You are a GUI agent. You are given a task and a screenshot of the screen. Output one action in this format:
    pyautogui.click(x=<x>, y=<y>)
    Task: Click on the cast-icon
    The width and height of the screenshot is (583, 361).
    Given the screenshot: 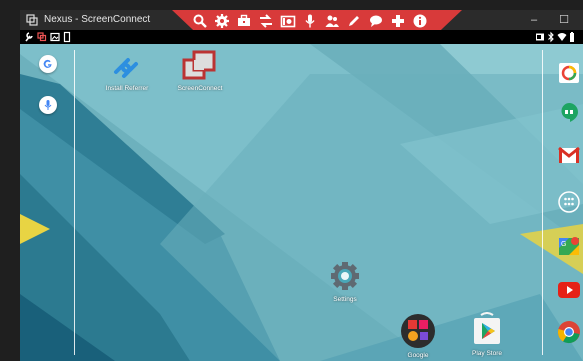 What is the action you would take?
    pyautogui.click(x=540, y=37)
    